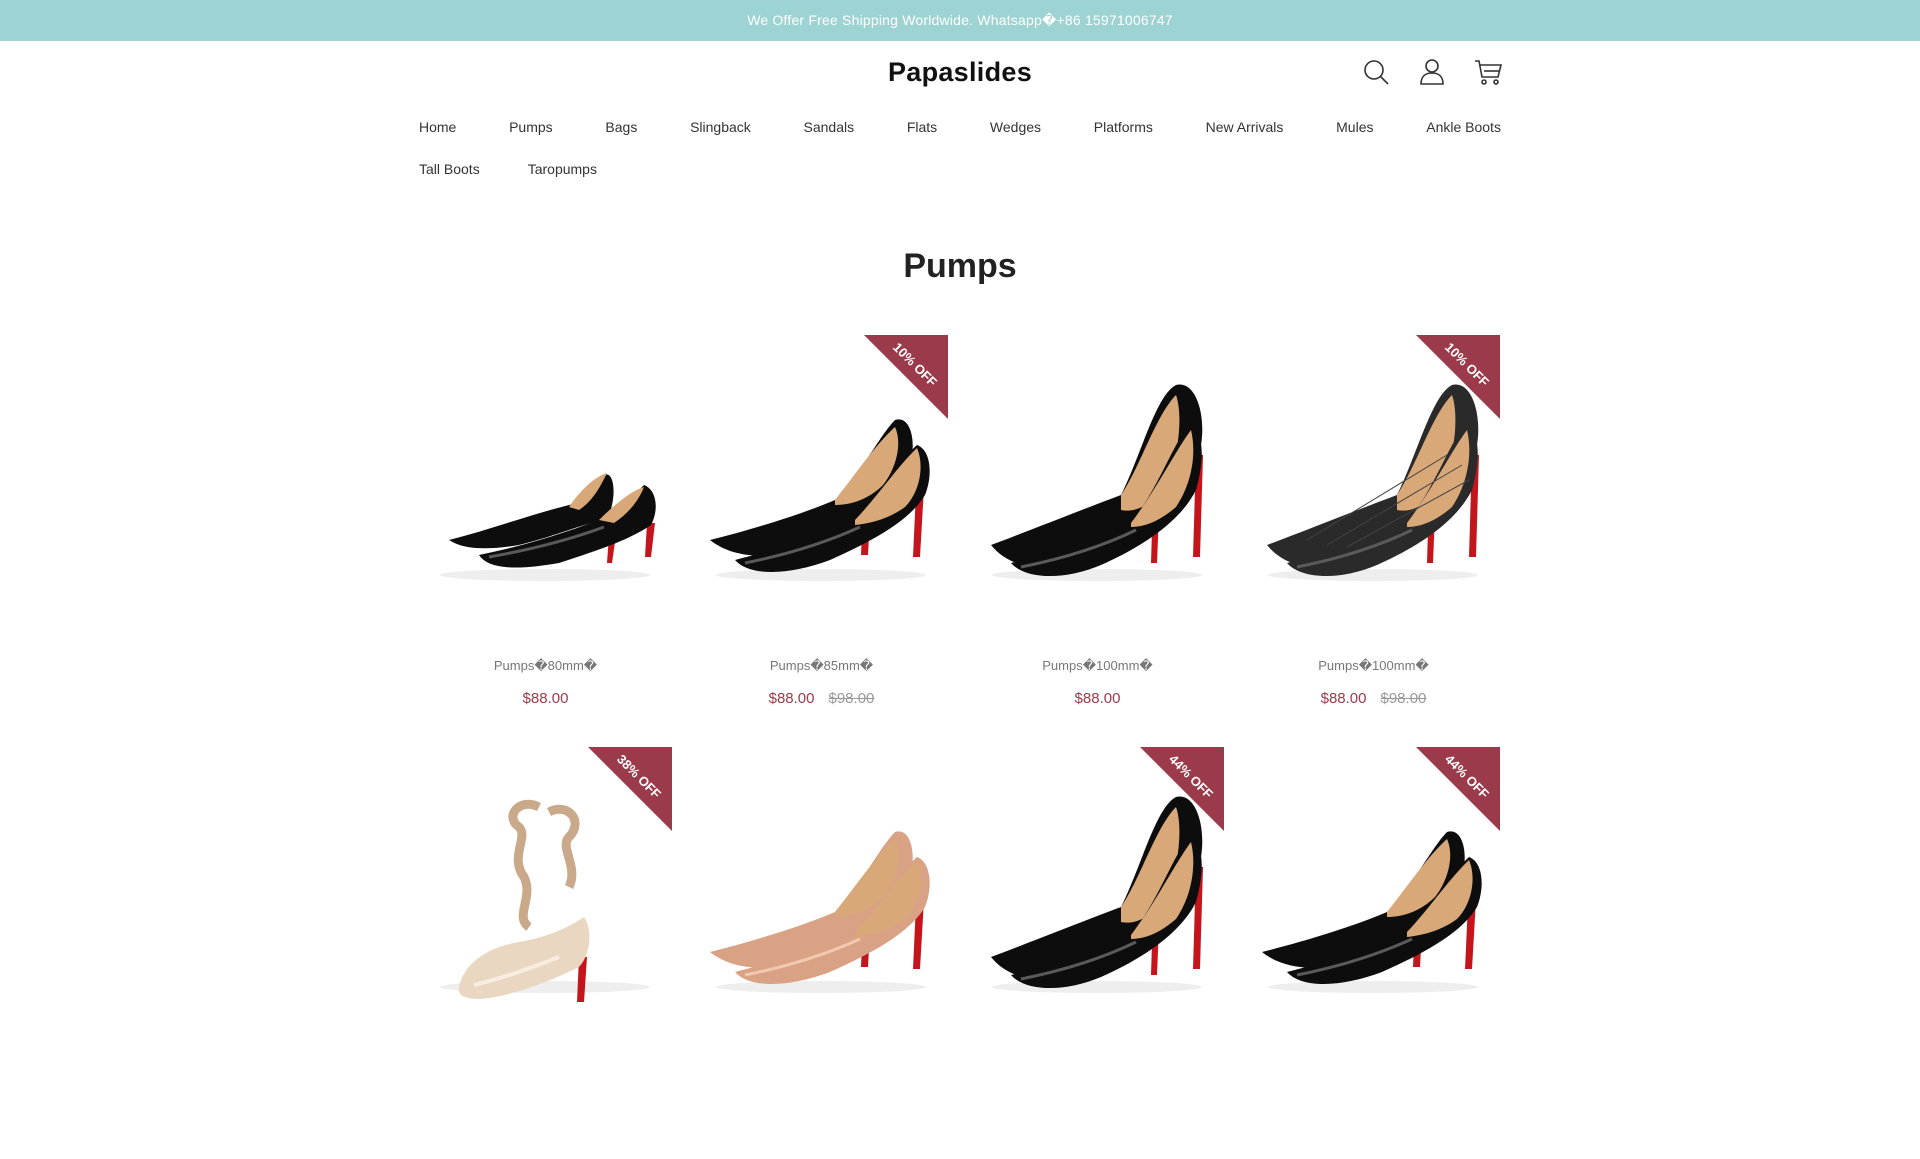  I want to click on search-icon, so click(1376, 72).